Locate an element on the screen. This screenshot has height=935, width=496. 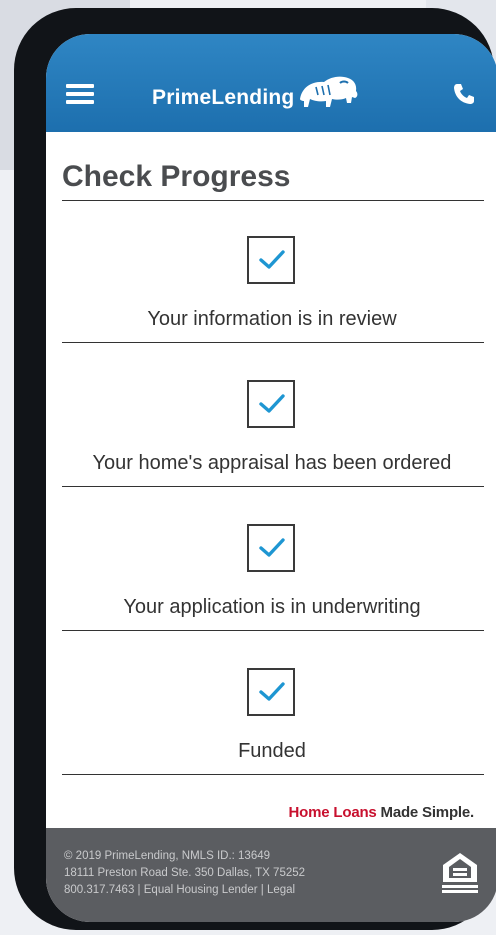
footer-equal-housing-link: Equal Housing Lender is located at coordinates (201, 890).